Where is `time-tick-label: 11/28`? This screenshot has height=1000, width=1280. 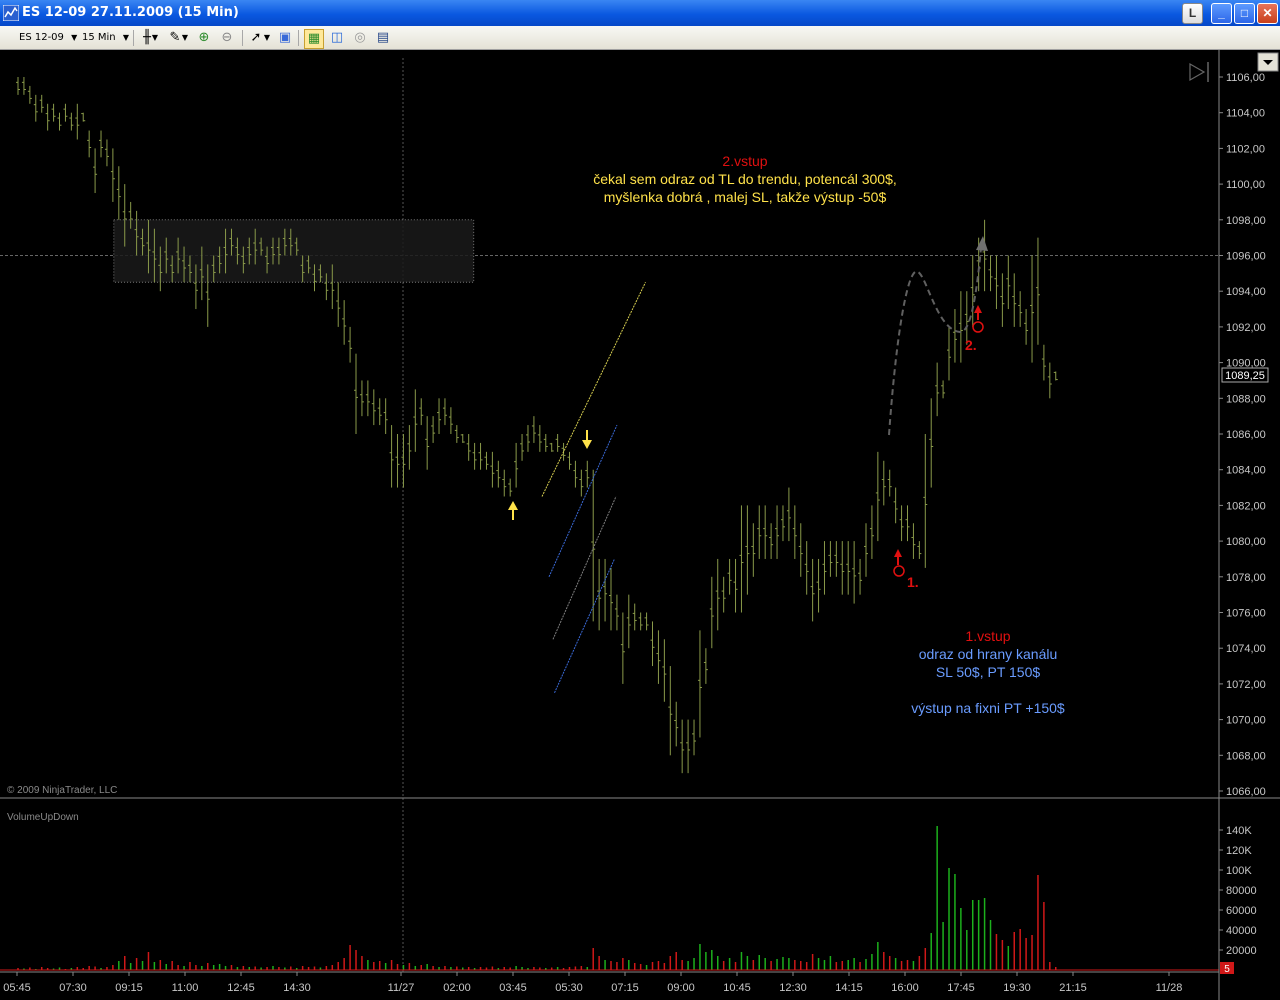
time-tick-label: 11/28 is located at coordinates (1169, 988).